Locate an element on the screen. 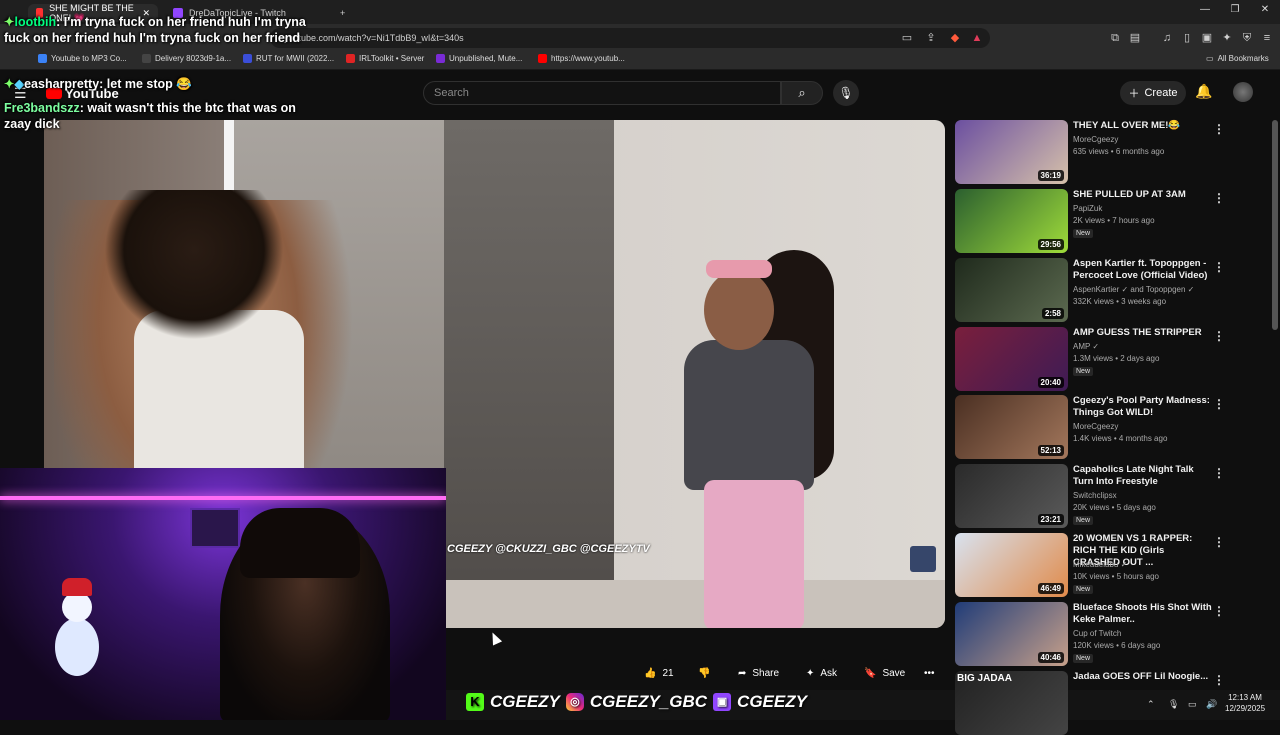  maximize-icon: ❐ is located at coordinates (1235, 9).